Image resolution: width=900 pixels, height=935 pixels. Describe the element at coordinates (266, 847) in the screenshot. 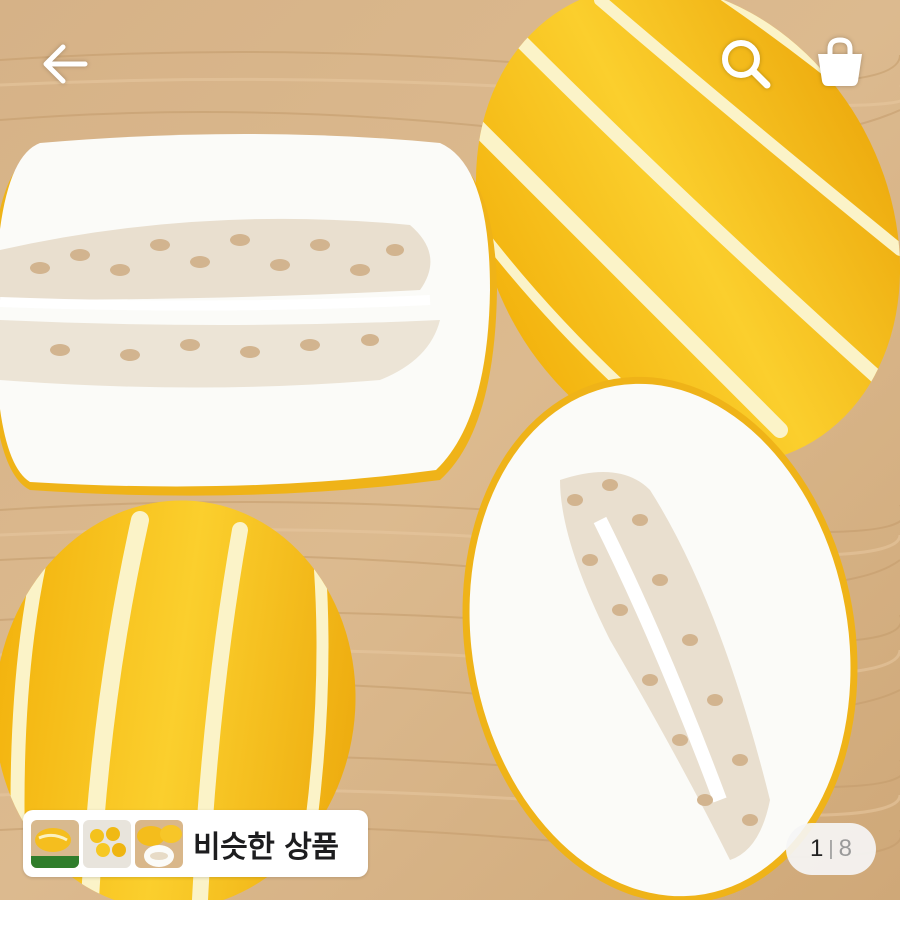

I see `similar-products-label: 비슷한 상품` at that location.